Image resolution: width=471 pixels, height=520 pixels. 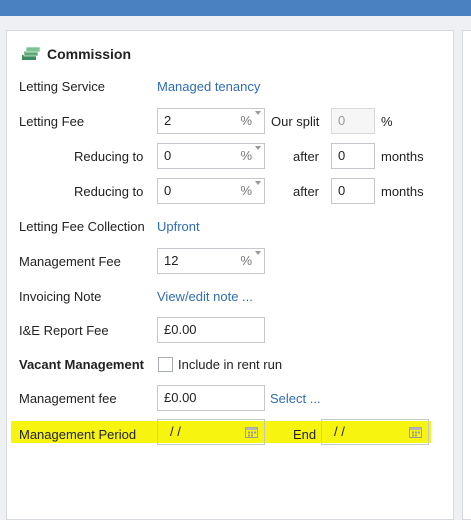 I want to click on months-value-2: 0, so click(x=342, y=190).